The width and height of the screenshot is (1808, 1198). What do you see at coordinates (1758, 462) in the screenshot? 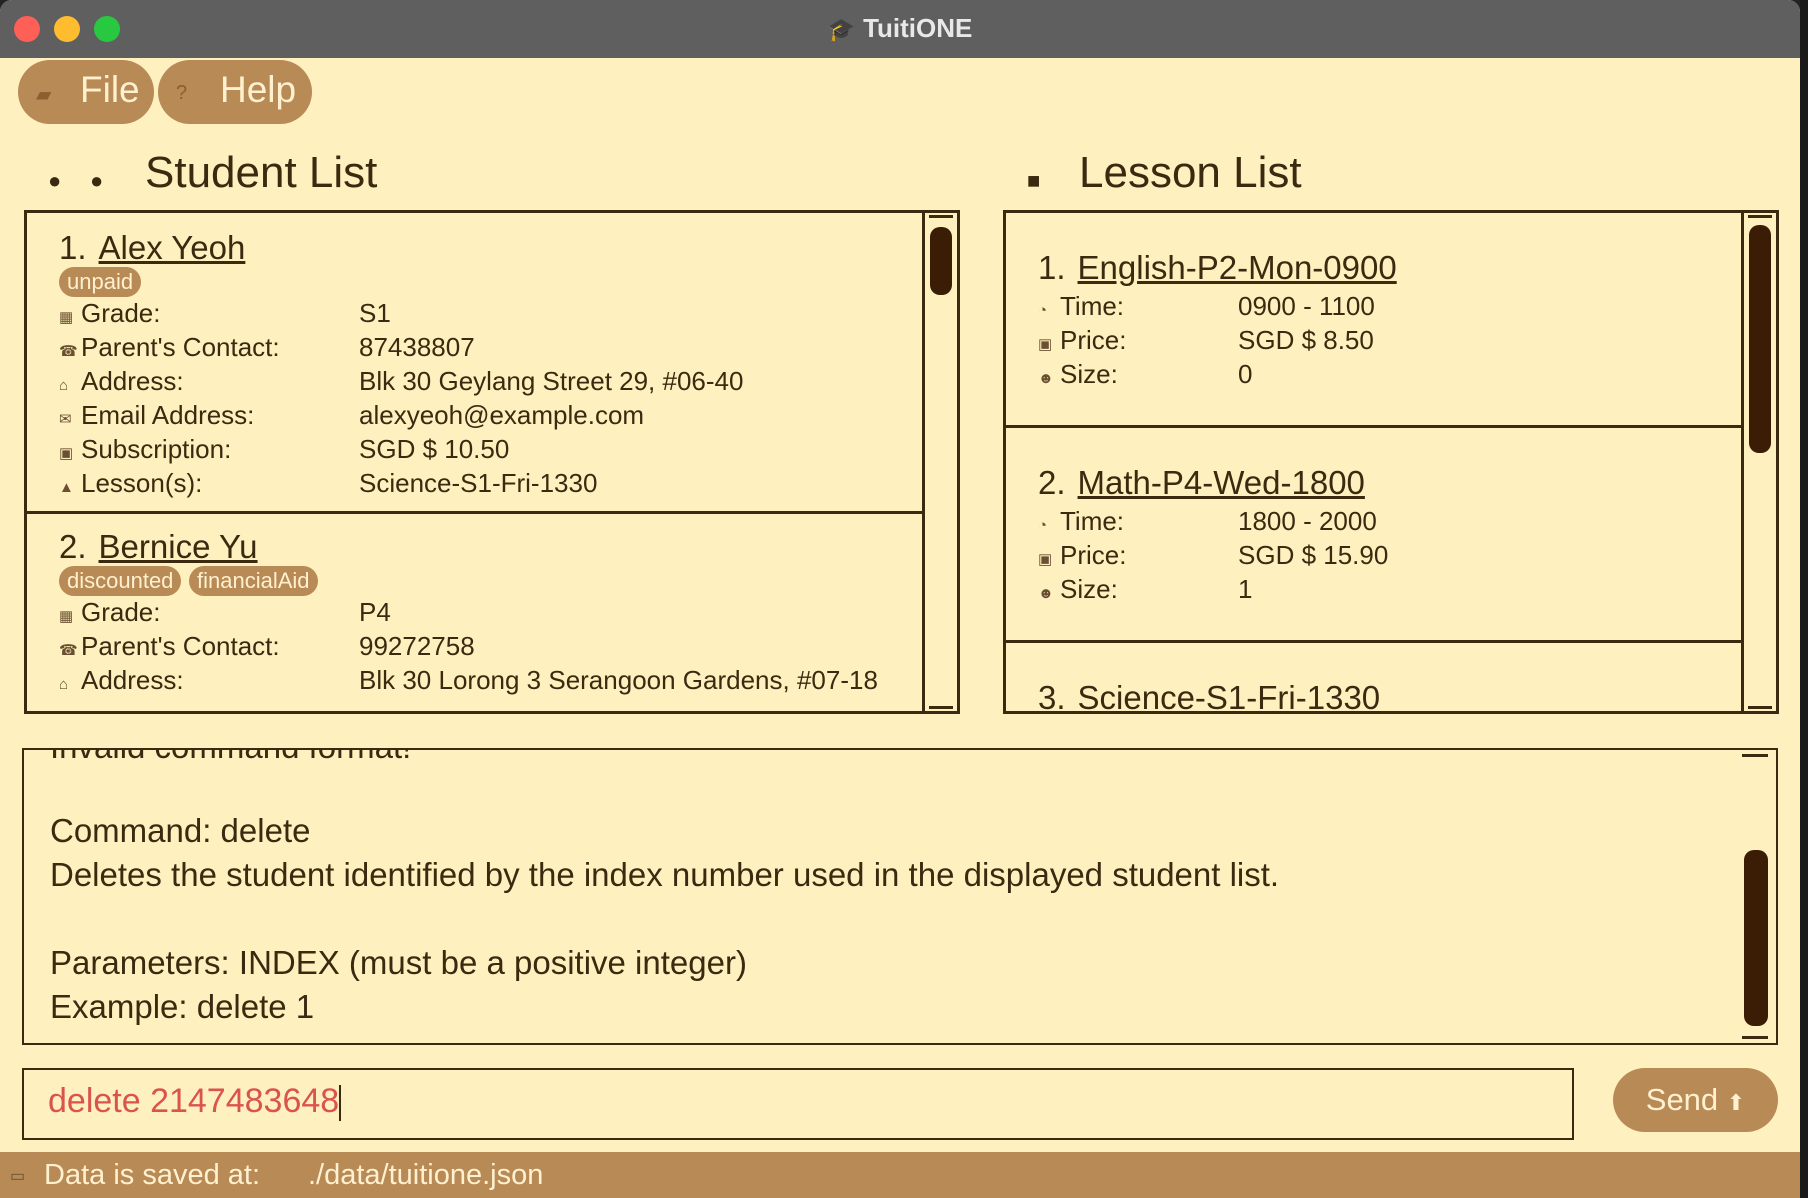
I see `lesson-list-scrollbar` at bounding box center [1758, 462].